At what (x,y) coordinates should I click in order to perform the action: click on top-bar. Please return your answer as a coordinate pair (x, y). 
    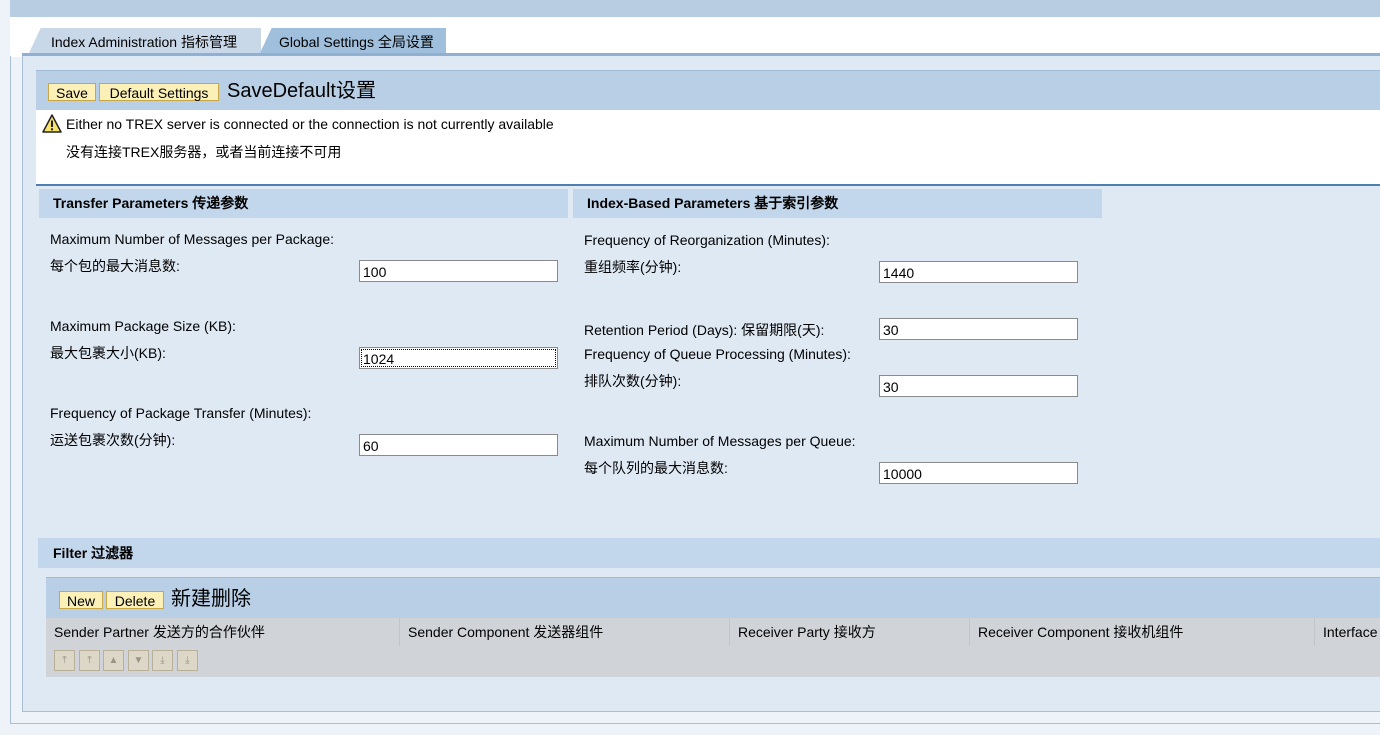
    Looking at the image, I should click on (695, 8).